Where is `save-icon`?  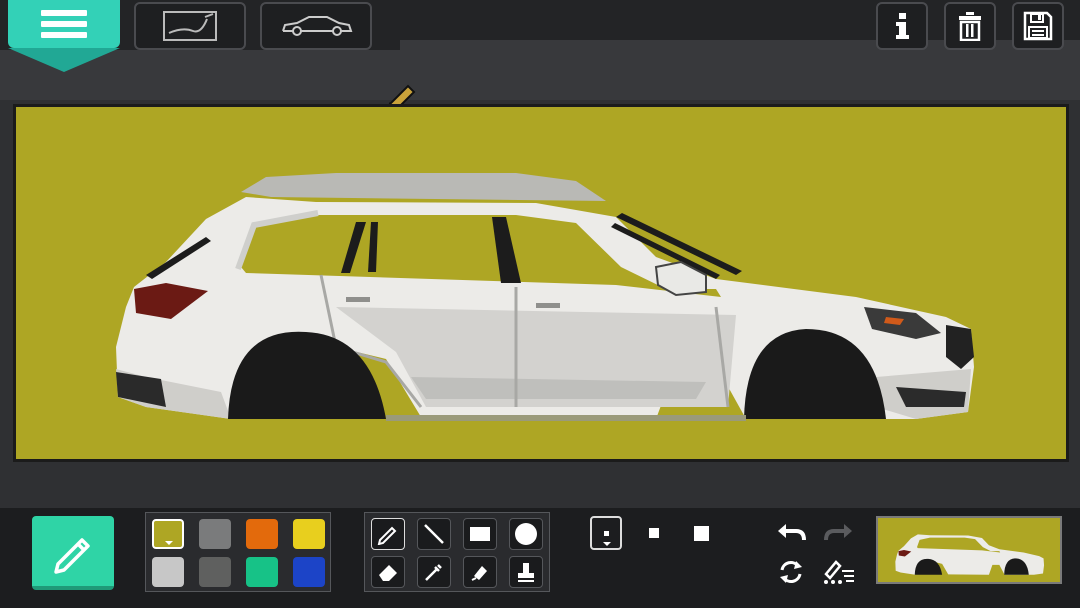 save-icon is located at coordinates (1038, 26).